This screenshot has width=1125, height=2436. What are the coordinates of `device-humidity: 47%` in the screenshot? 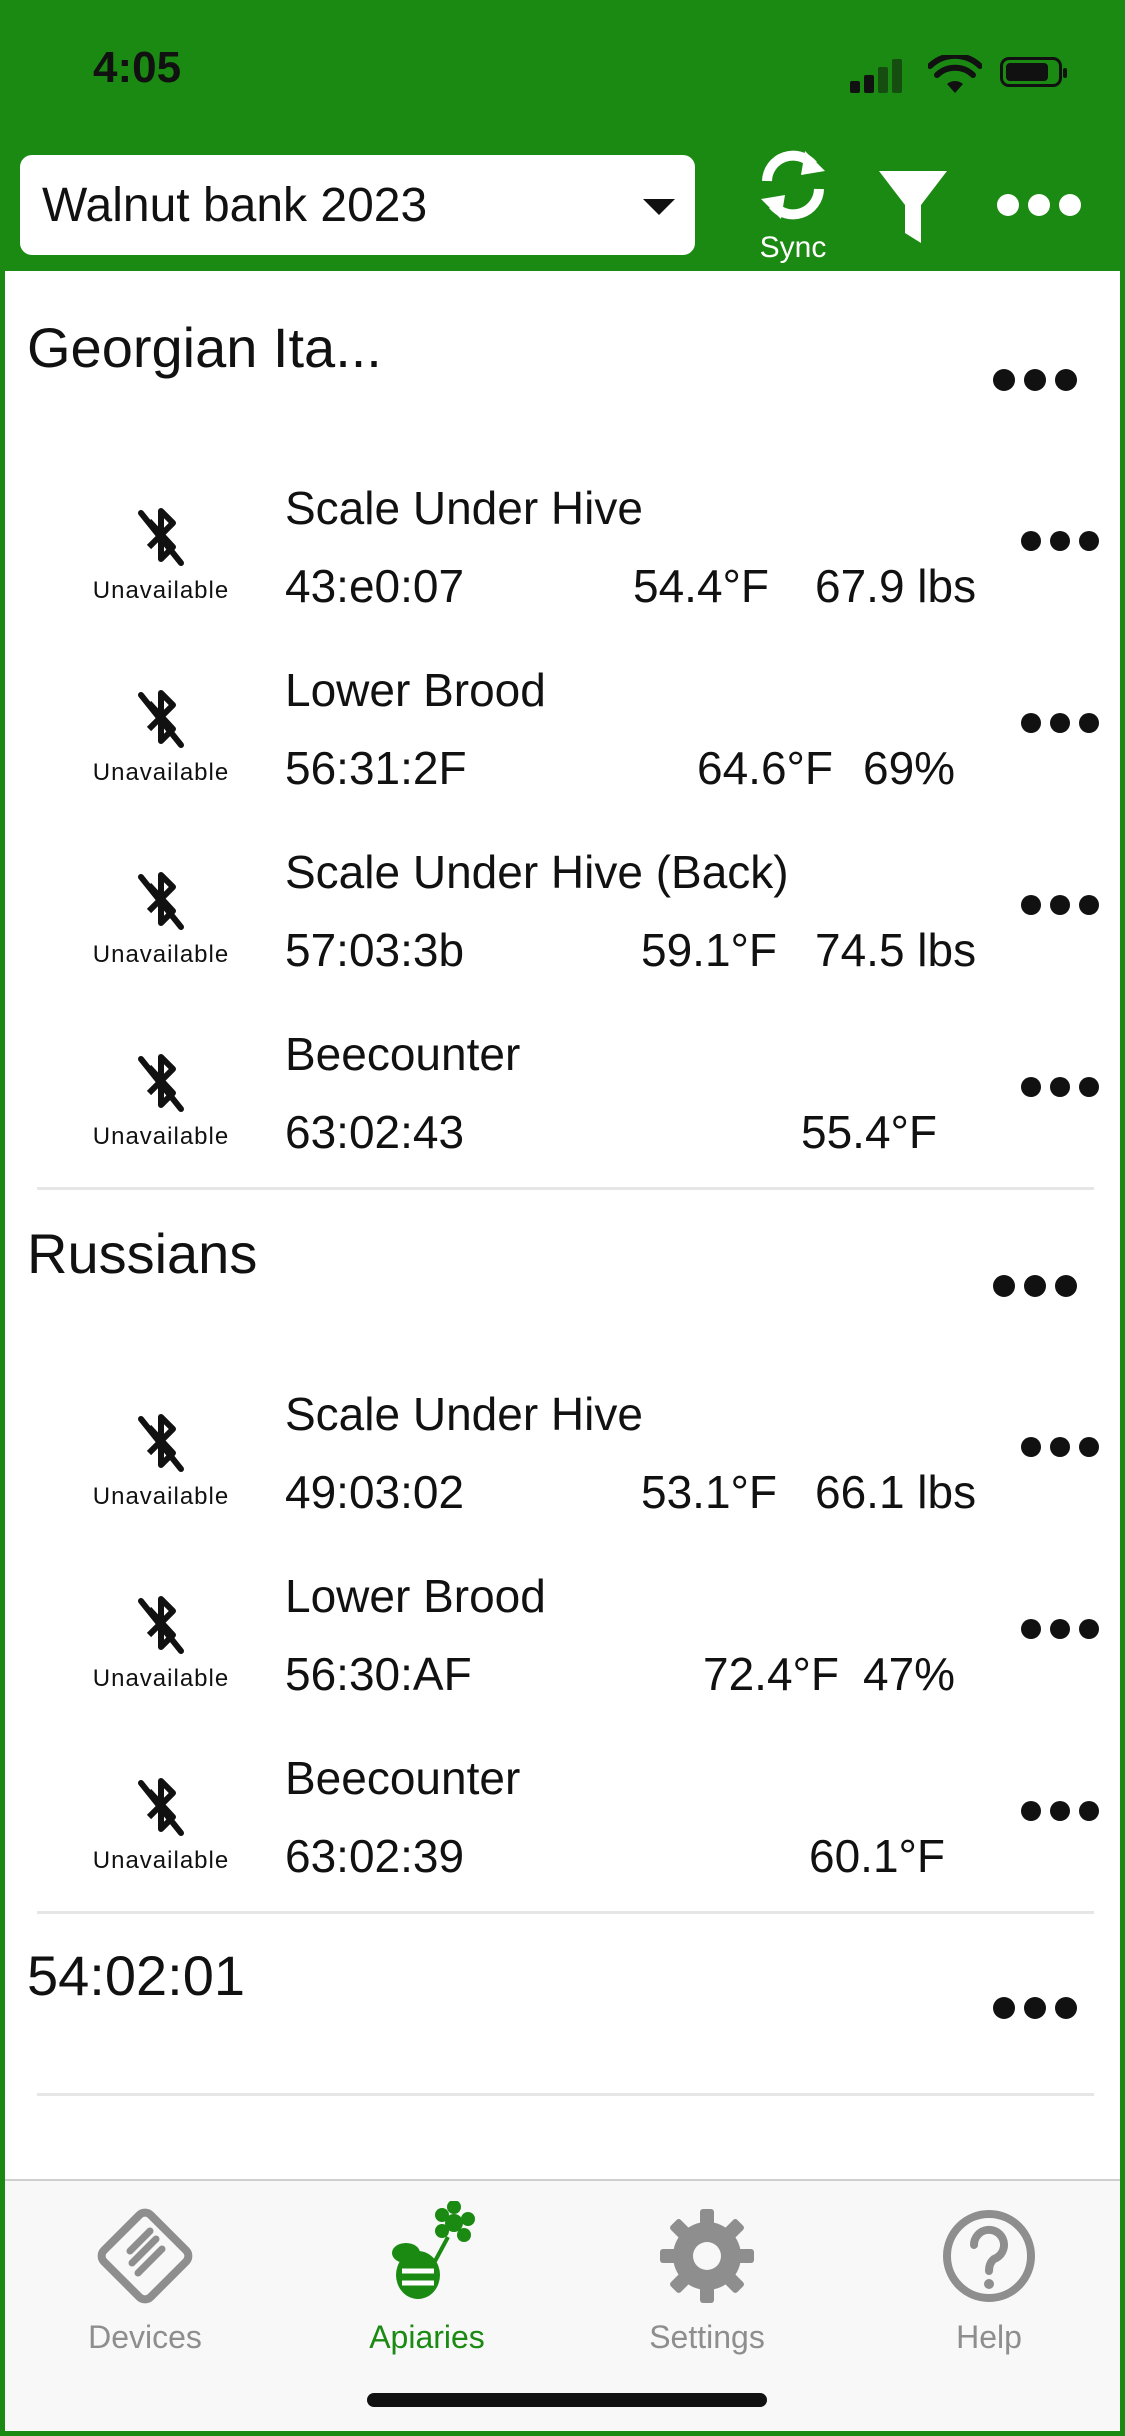 It's located at (909, 1674).